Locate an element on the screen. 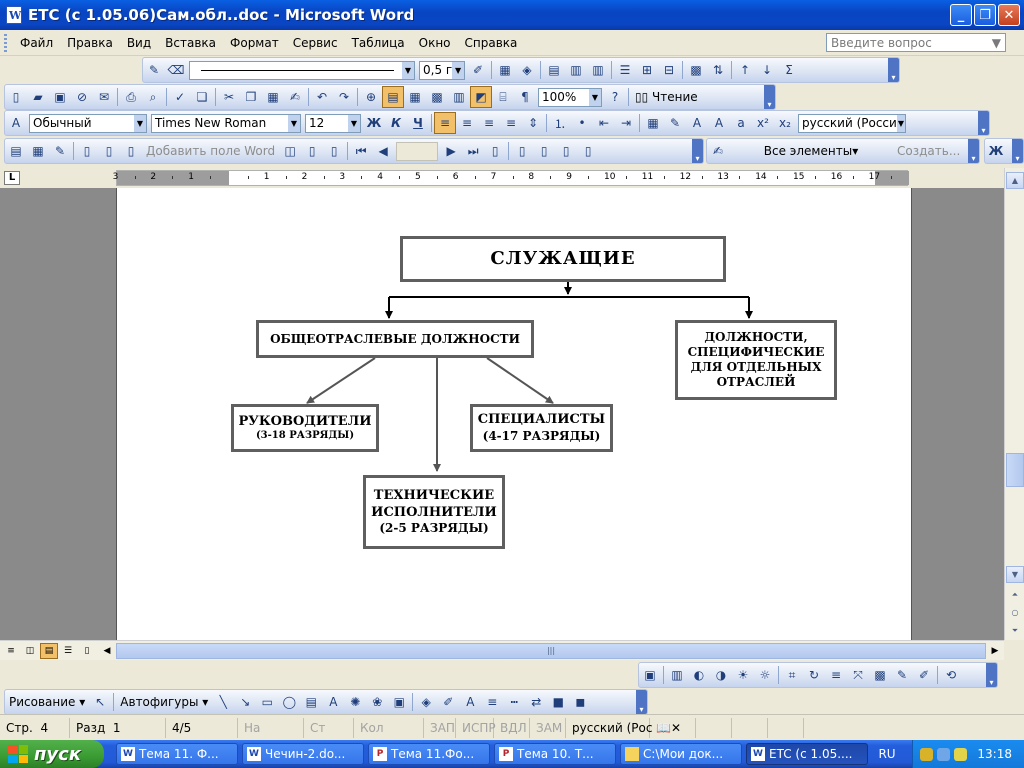 This screenshot has width=1024, height=768. status-spelling: 📖✕ is located at coordinates (673, 727).